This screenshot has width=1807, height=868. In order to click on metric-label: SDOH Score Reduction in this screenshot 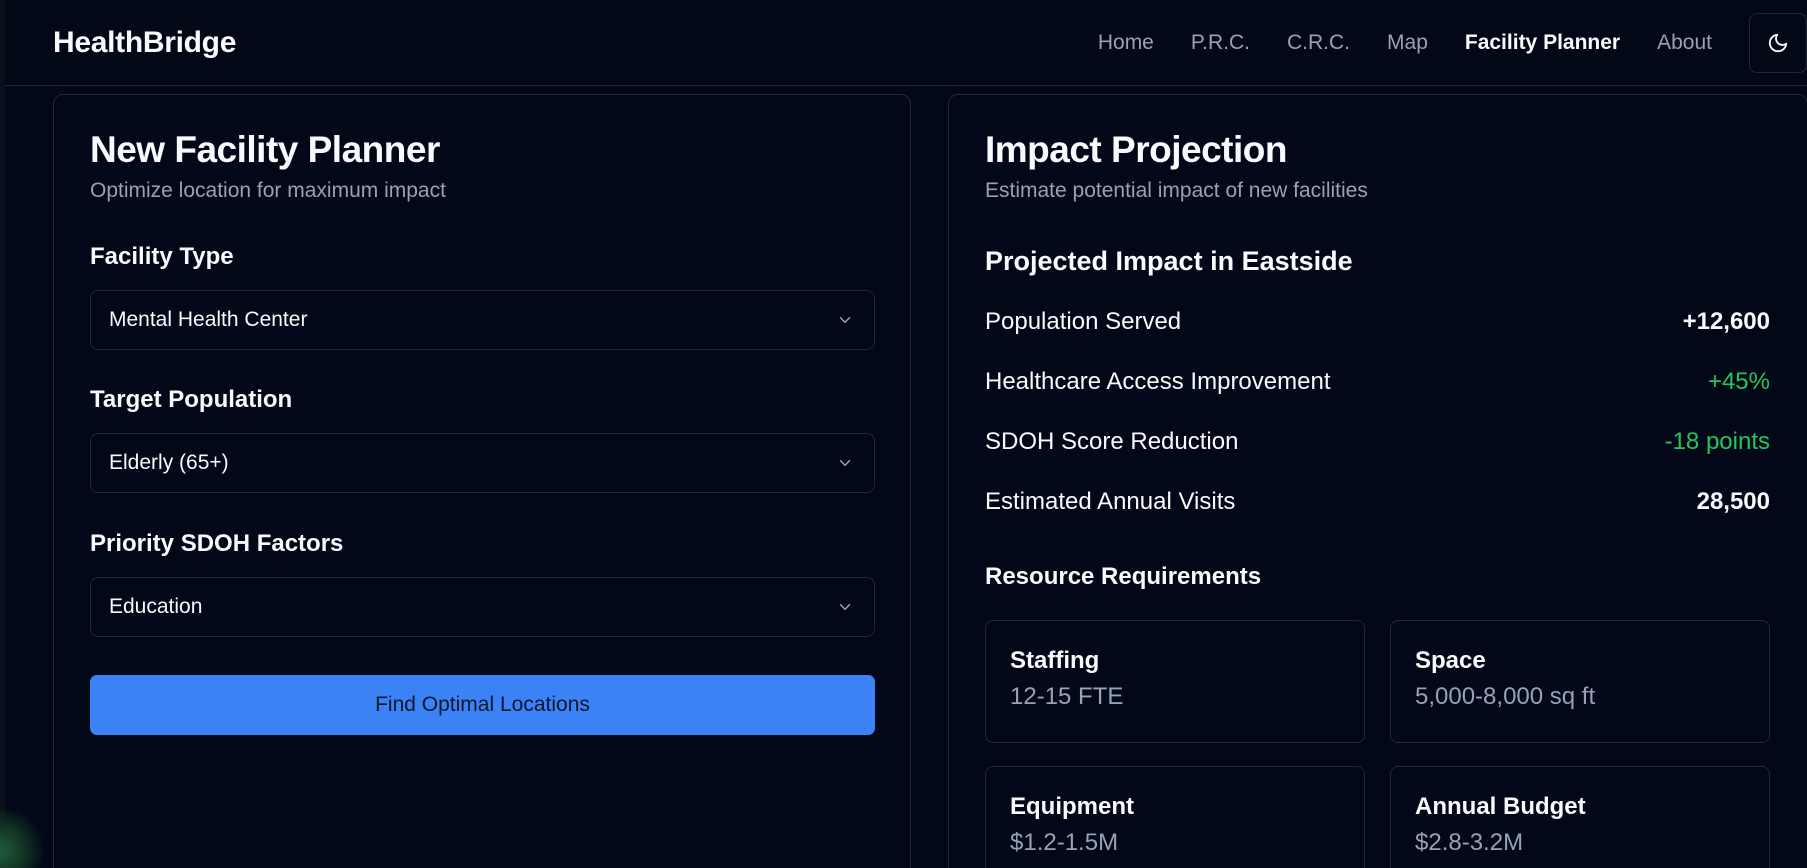, I will do `click(1112, 441)`.